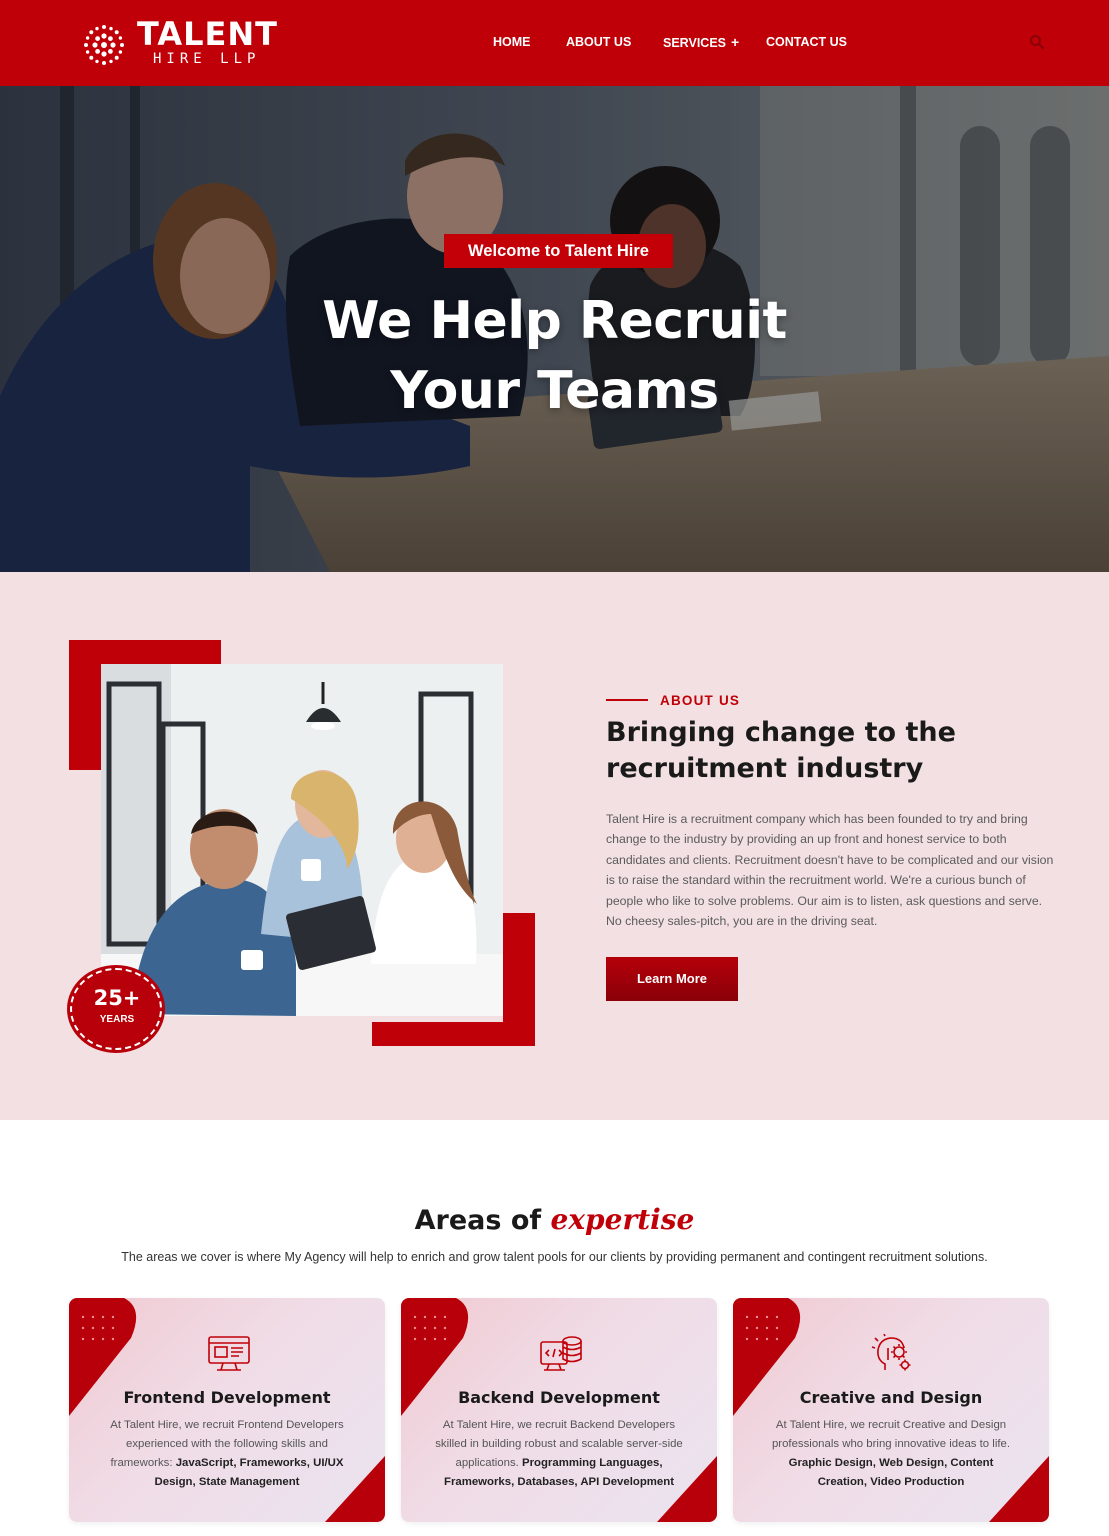  I want to click on nav-about-us: ABOUT US, so click(598, 42).